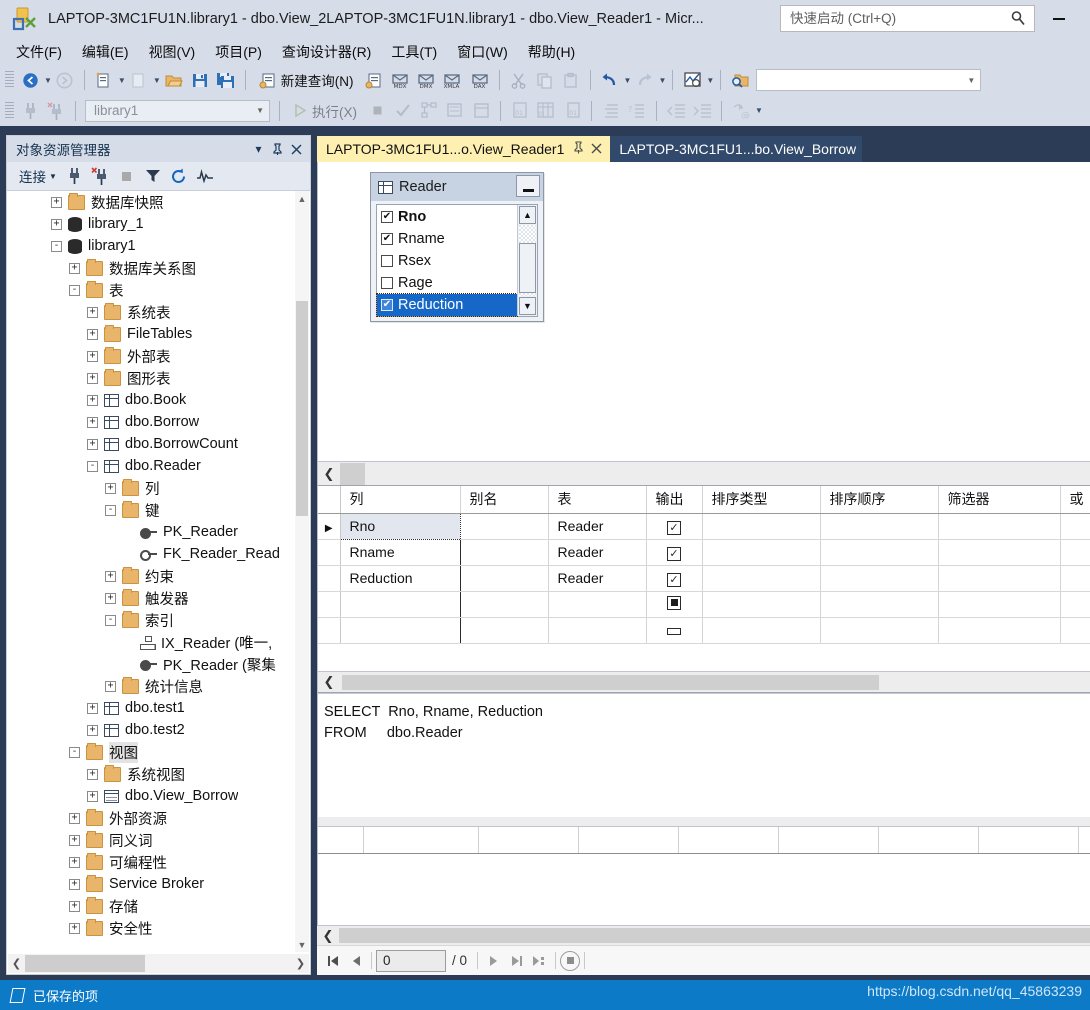  I want to click on menu-item-project: 项目(P), so click(238, 52).